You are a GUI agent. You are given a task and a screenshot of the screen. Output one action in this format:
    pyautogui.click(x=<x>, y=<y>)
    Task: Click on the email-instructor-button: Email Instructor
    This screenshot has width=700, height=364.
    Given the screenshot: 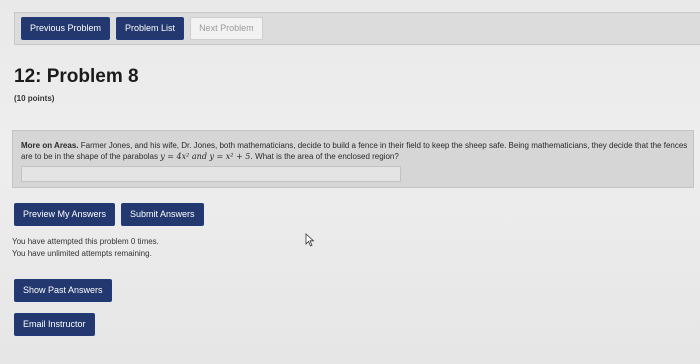 What is the action you would take?
    pyautogui.click(x=54, y=324)
    